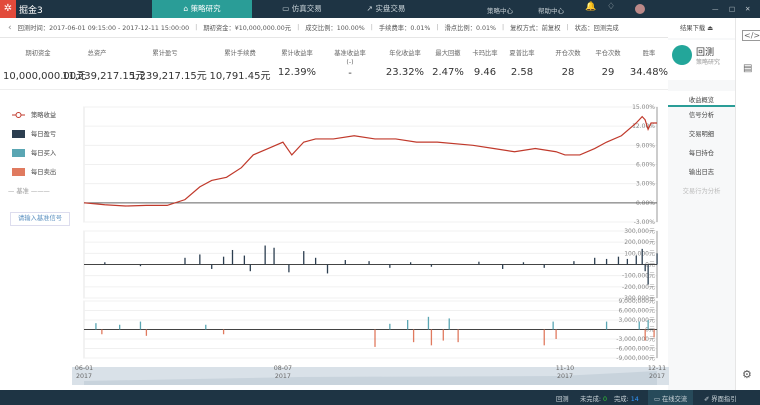 Image resolution: width=760 pixels, height=405 pixels. Describe the element at coordinates (720, 398) in the screenshot. I see `ui-guide-button: ✐ 界面指引` at that location.